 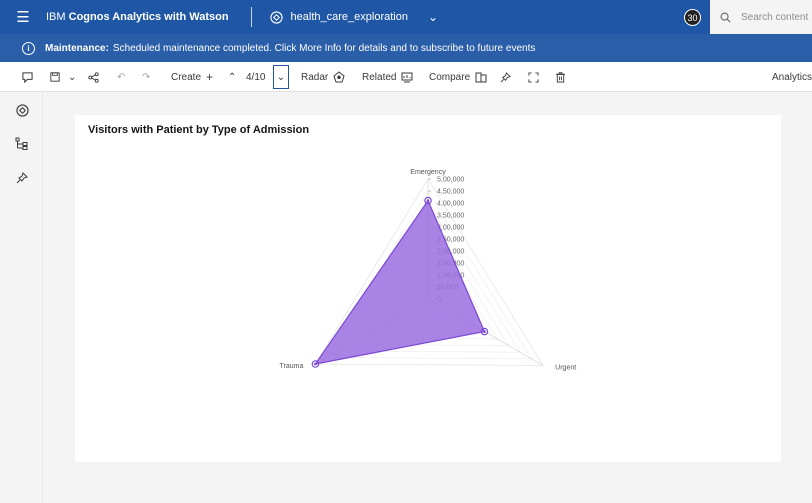 I want to click on tick-label: 3,50,000, so click(x=450, y=216).